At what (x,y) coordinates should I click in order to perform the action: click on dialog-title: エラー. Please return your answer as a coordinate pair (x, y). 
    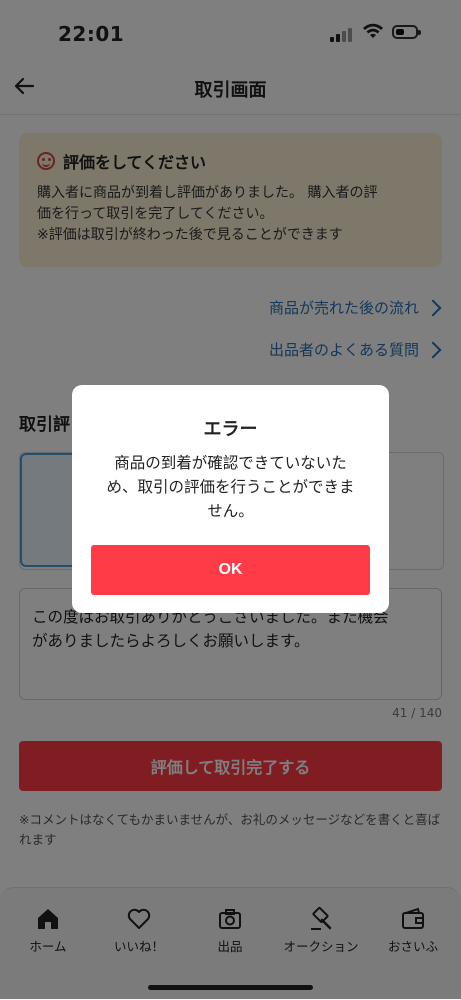
    Looking at the image, I should click on (230, 429).